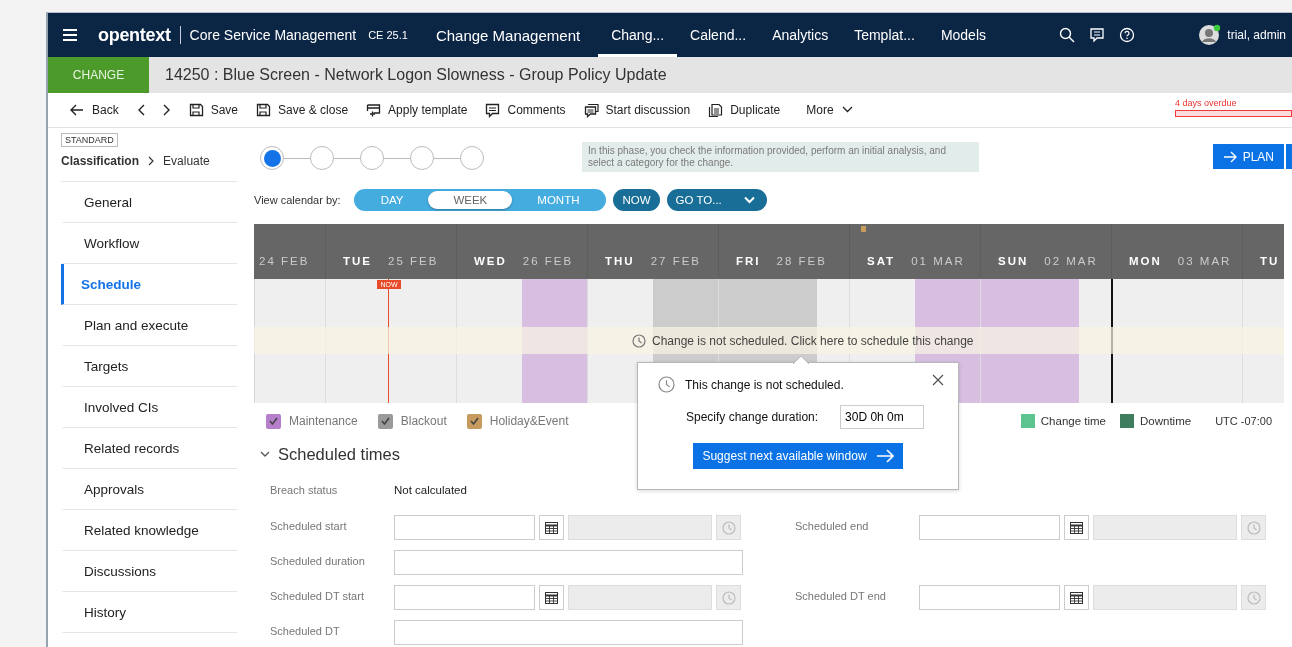 This screenshot has width=1292, height=647. Describe the element at coordinates (1256, 35) in the screenshot. I see `user-name: trial, admin` at that location.